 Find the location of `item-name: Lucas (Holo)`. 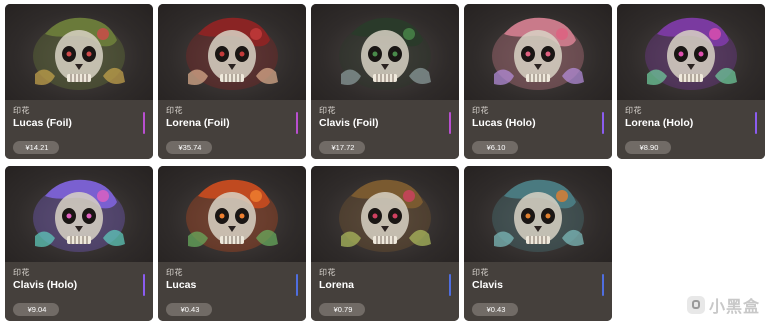

item-name: Lucas (Holo) is located at coordinates (504, 123).